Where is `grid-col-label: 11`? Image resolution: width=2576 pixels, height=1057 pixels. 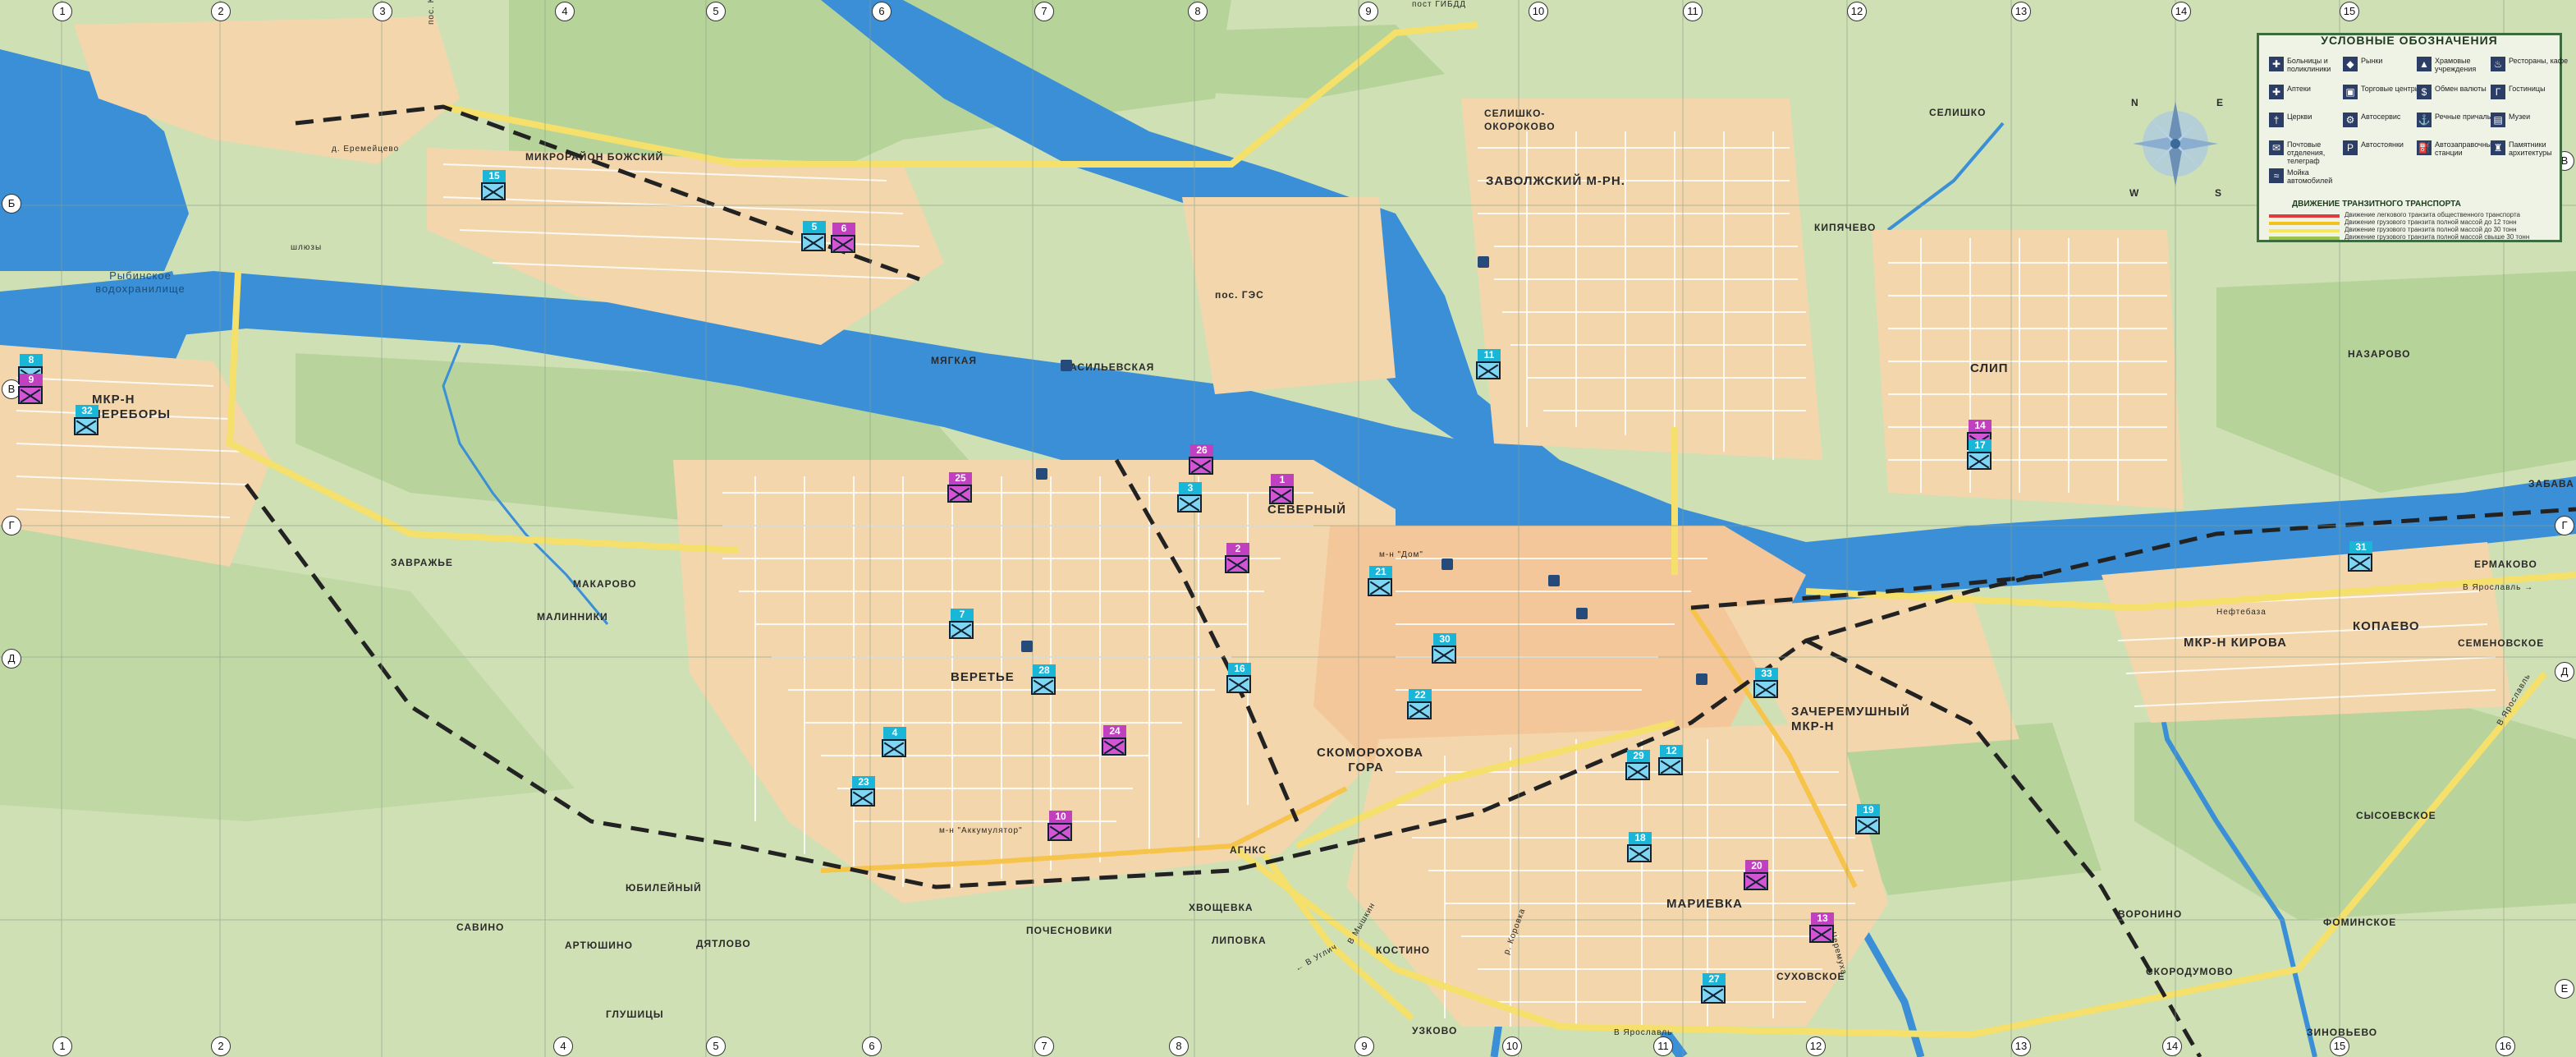 grid-col-label: 11 is located at coordinates (1693, 11).